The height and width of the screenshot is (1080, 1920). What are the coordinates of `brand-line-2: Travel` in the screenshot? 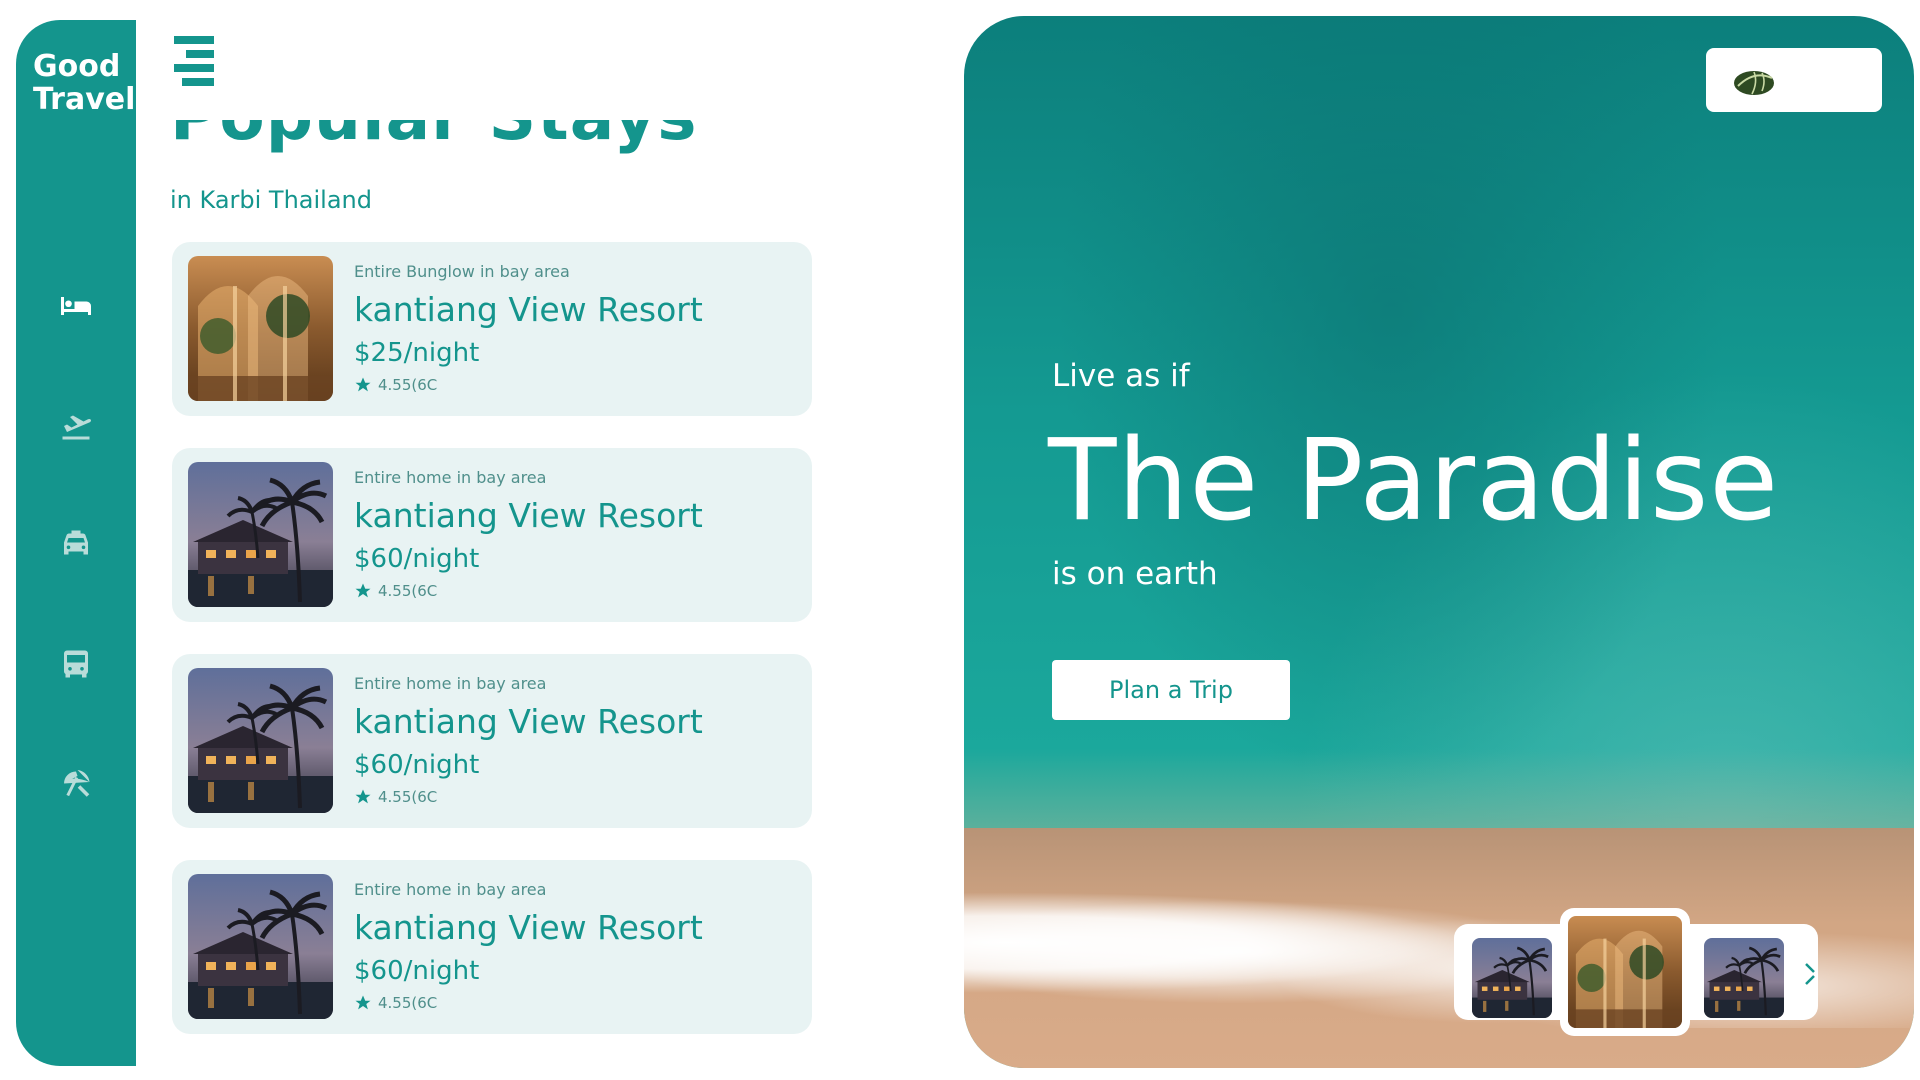 It's located at (84, 99).